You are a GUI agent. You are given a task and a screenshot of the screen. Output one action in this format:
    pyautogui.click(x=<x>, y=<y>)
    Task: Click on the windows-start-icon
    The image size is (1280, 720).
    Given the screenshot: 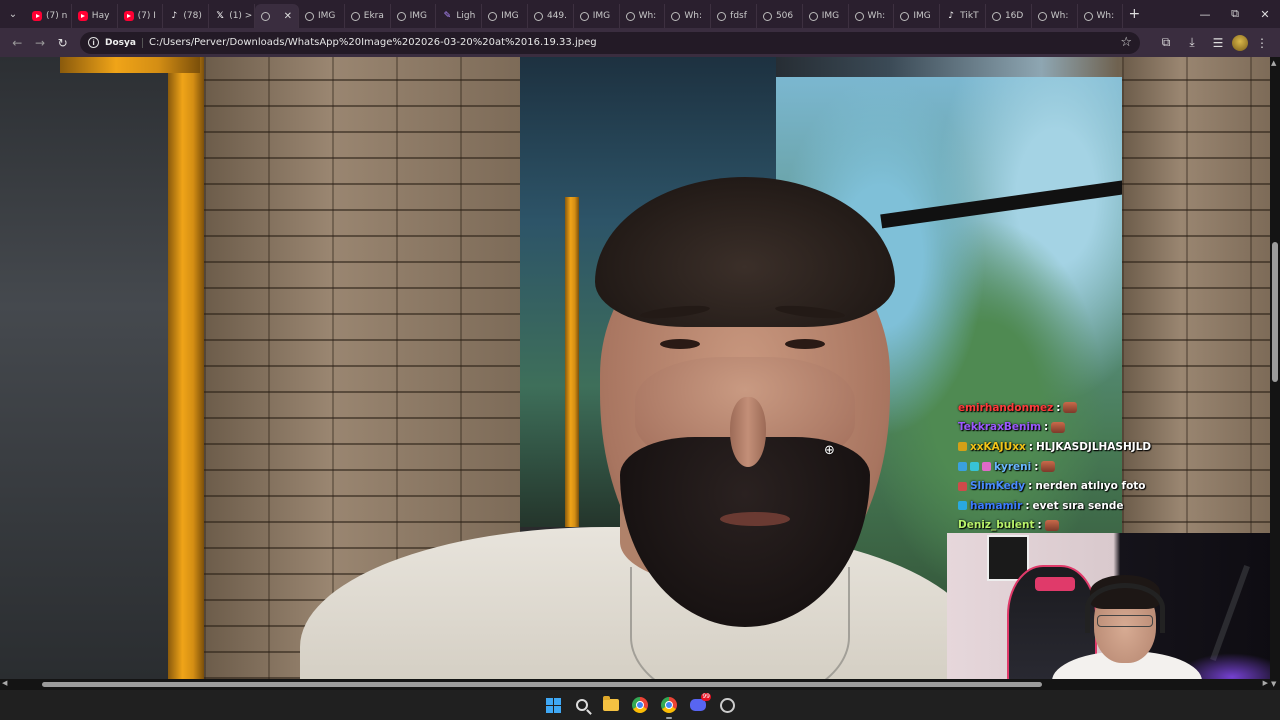 What is the action you would take?
    pyautogui.click(x=553, y=705)
    